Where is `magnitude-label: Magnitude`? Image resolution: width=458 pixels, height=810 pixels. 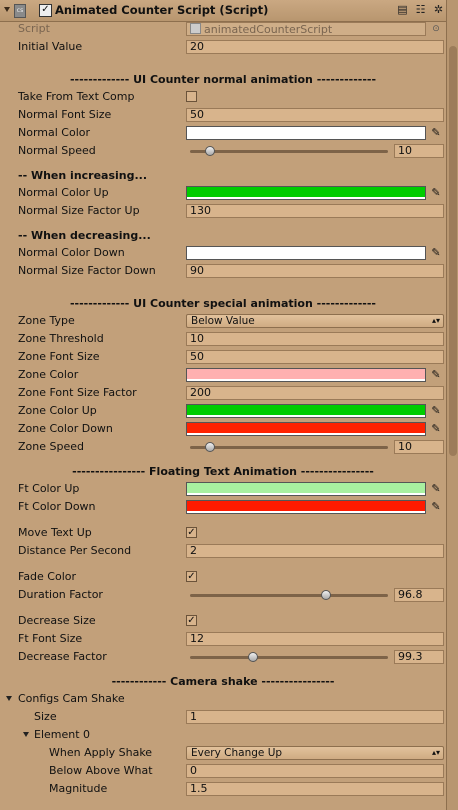 magnitude-label: Magnitude is located at coordinates (78, 788).